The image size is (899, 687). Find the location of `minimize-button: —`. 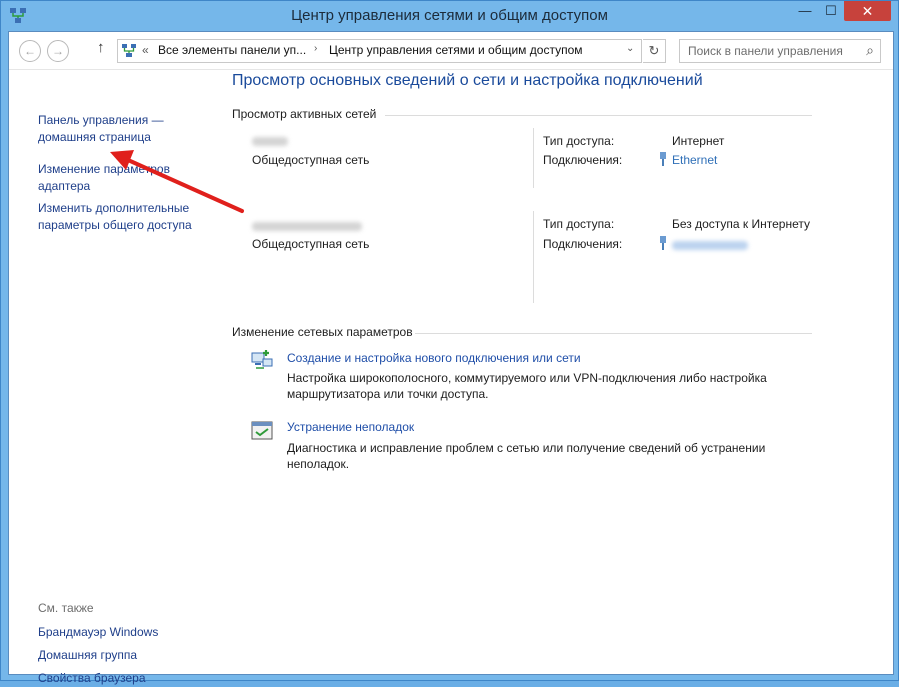

minimize-button: — is located at coordinates (805, 11).